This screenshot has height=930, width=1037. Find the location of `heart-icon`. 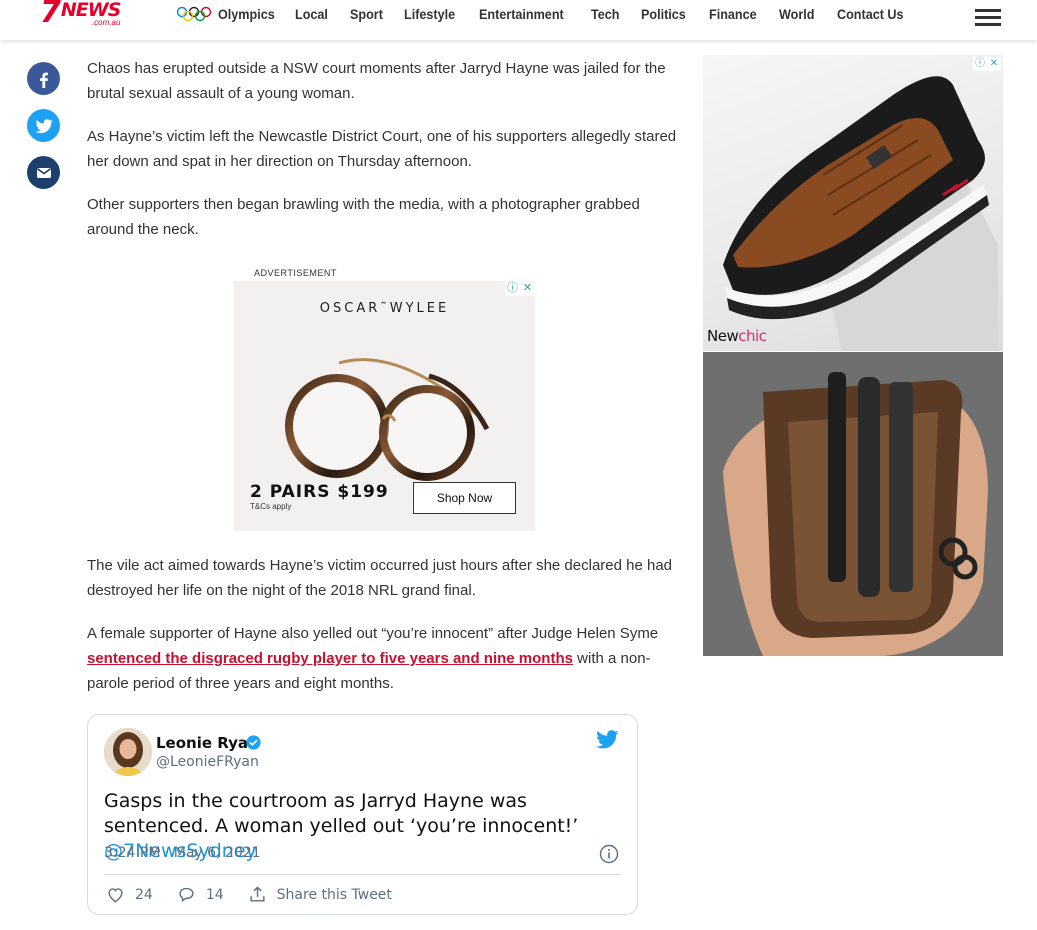

heart-icon is located at coordinates (115, 895).